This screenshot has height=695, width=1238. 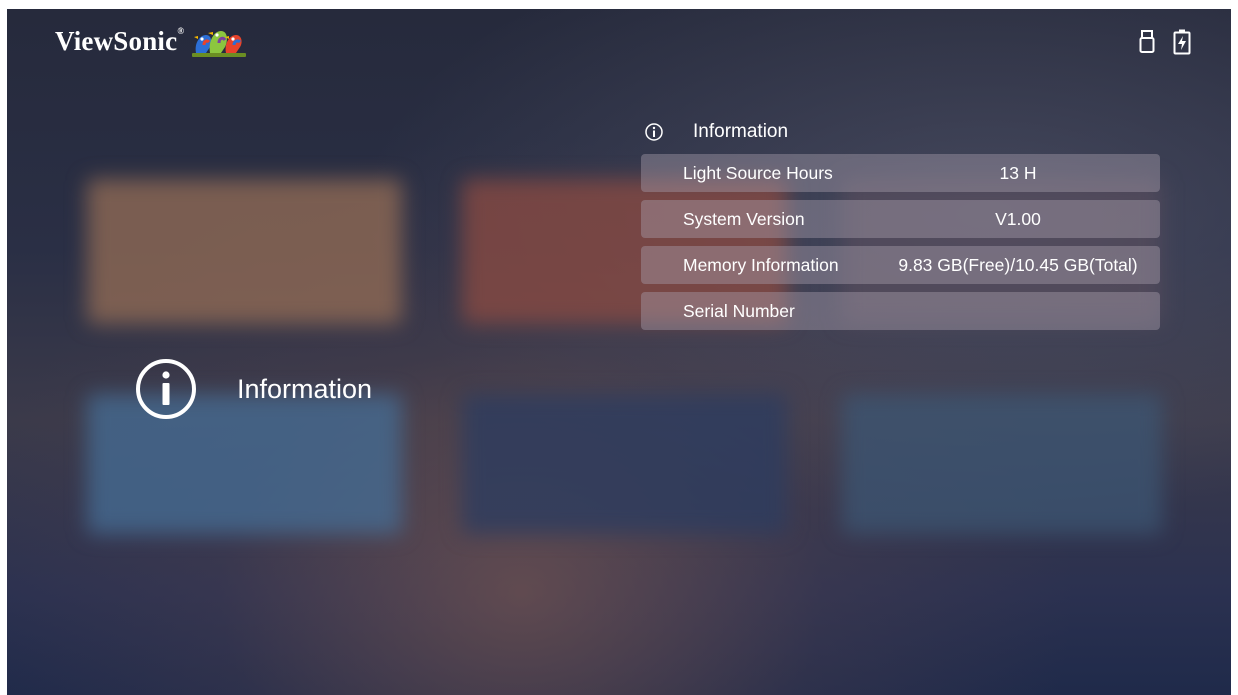 What do you see at coordinates (1018, 172) in the screenshot?
I see `row-value: 13 H` at bounding box center [1018, 172].